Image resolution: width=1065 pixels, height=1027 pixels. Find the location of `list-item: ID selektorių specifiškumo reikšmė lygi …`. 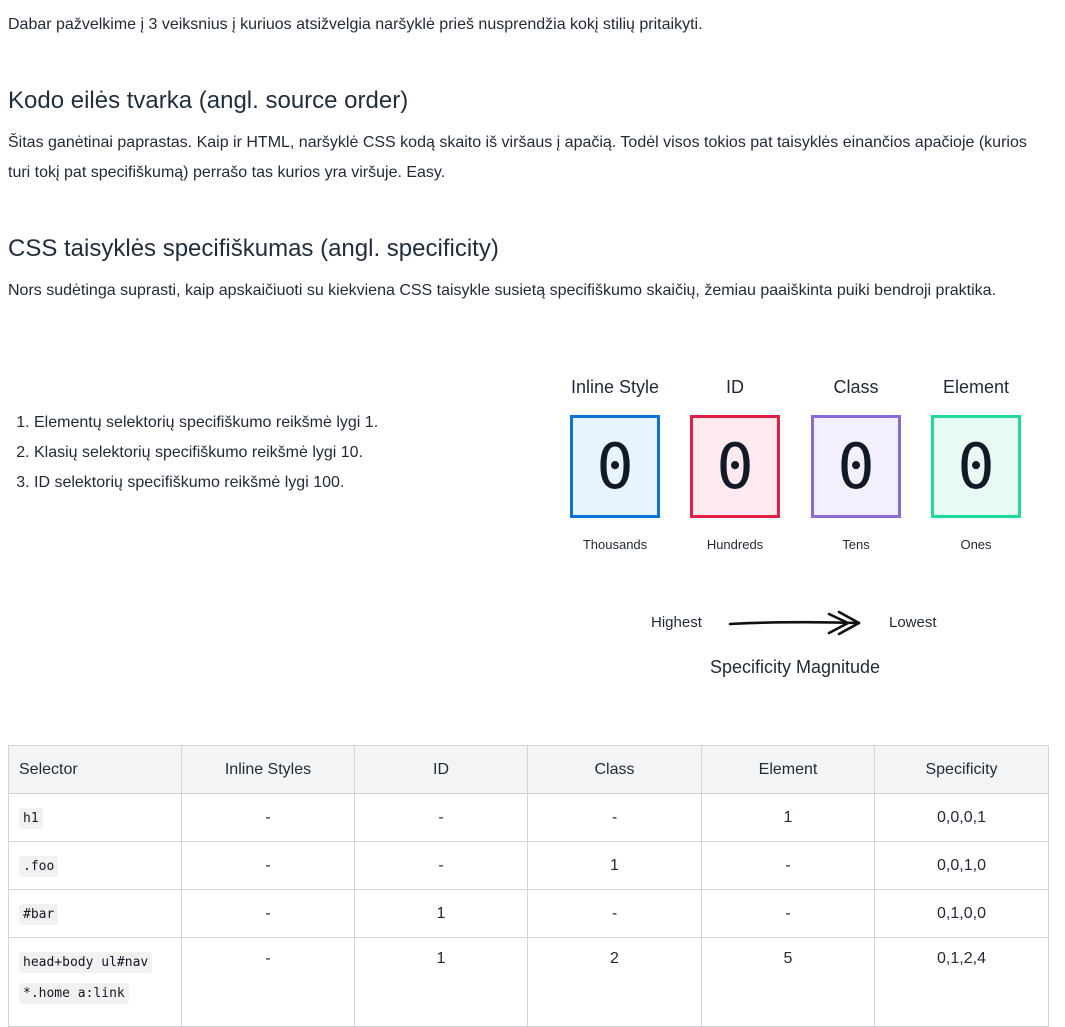

list-item: ID selektorių specifiškumo reikšmė lygi … is located at coordinates (206, 483).